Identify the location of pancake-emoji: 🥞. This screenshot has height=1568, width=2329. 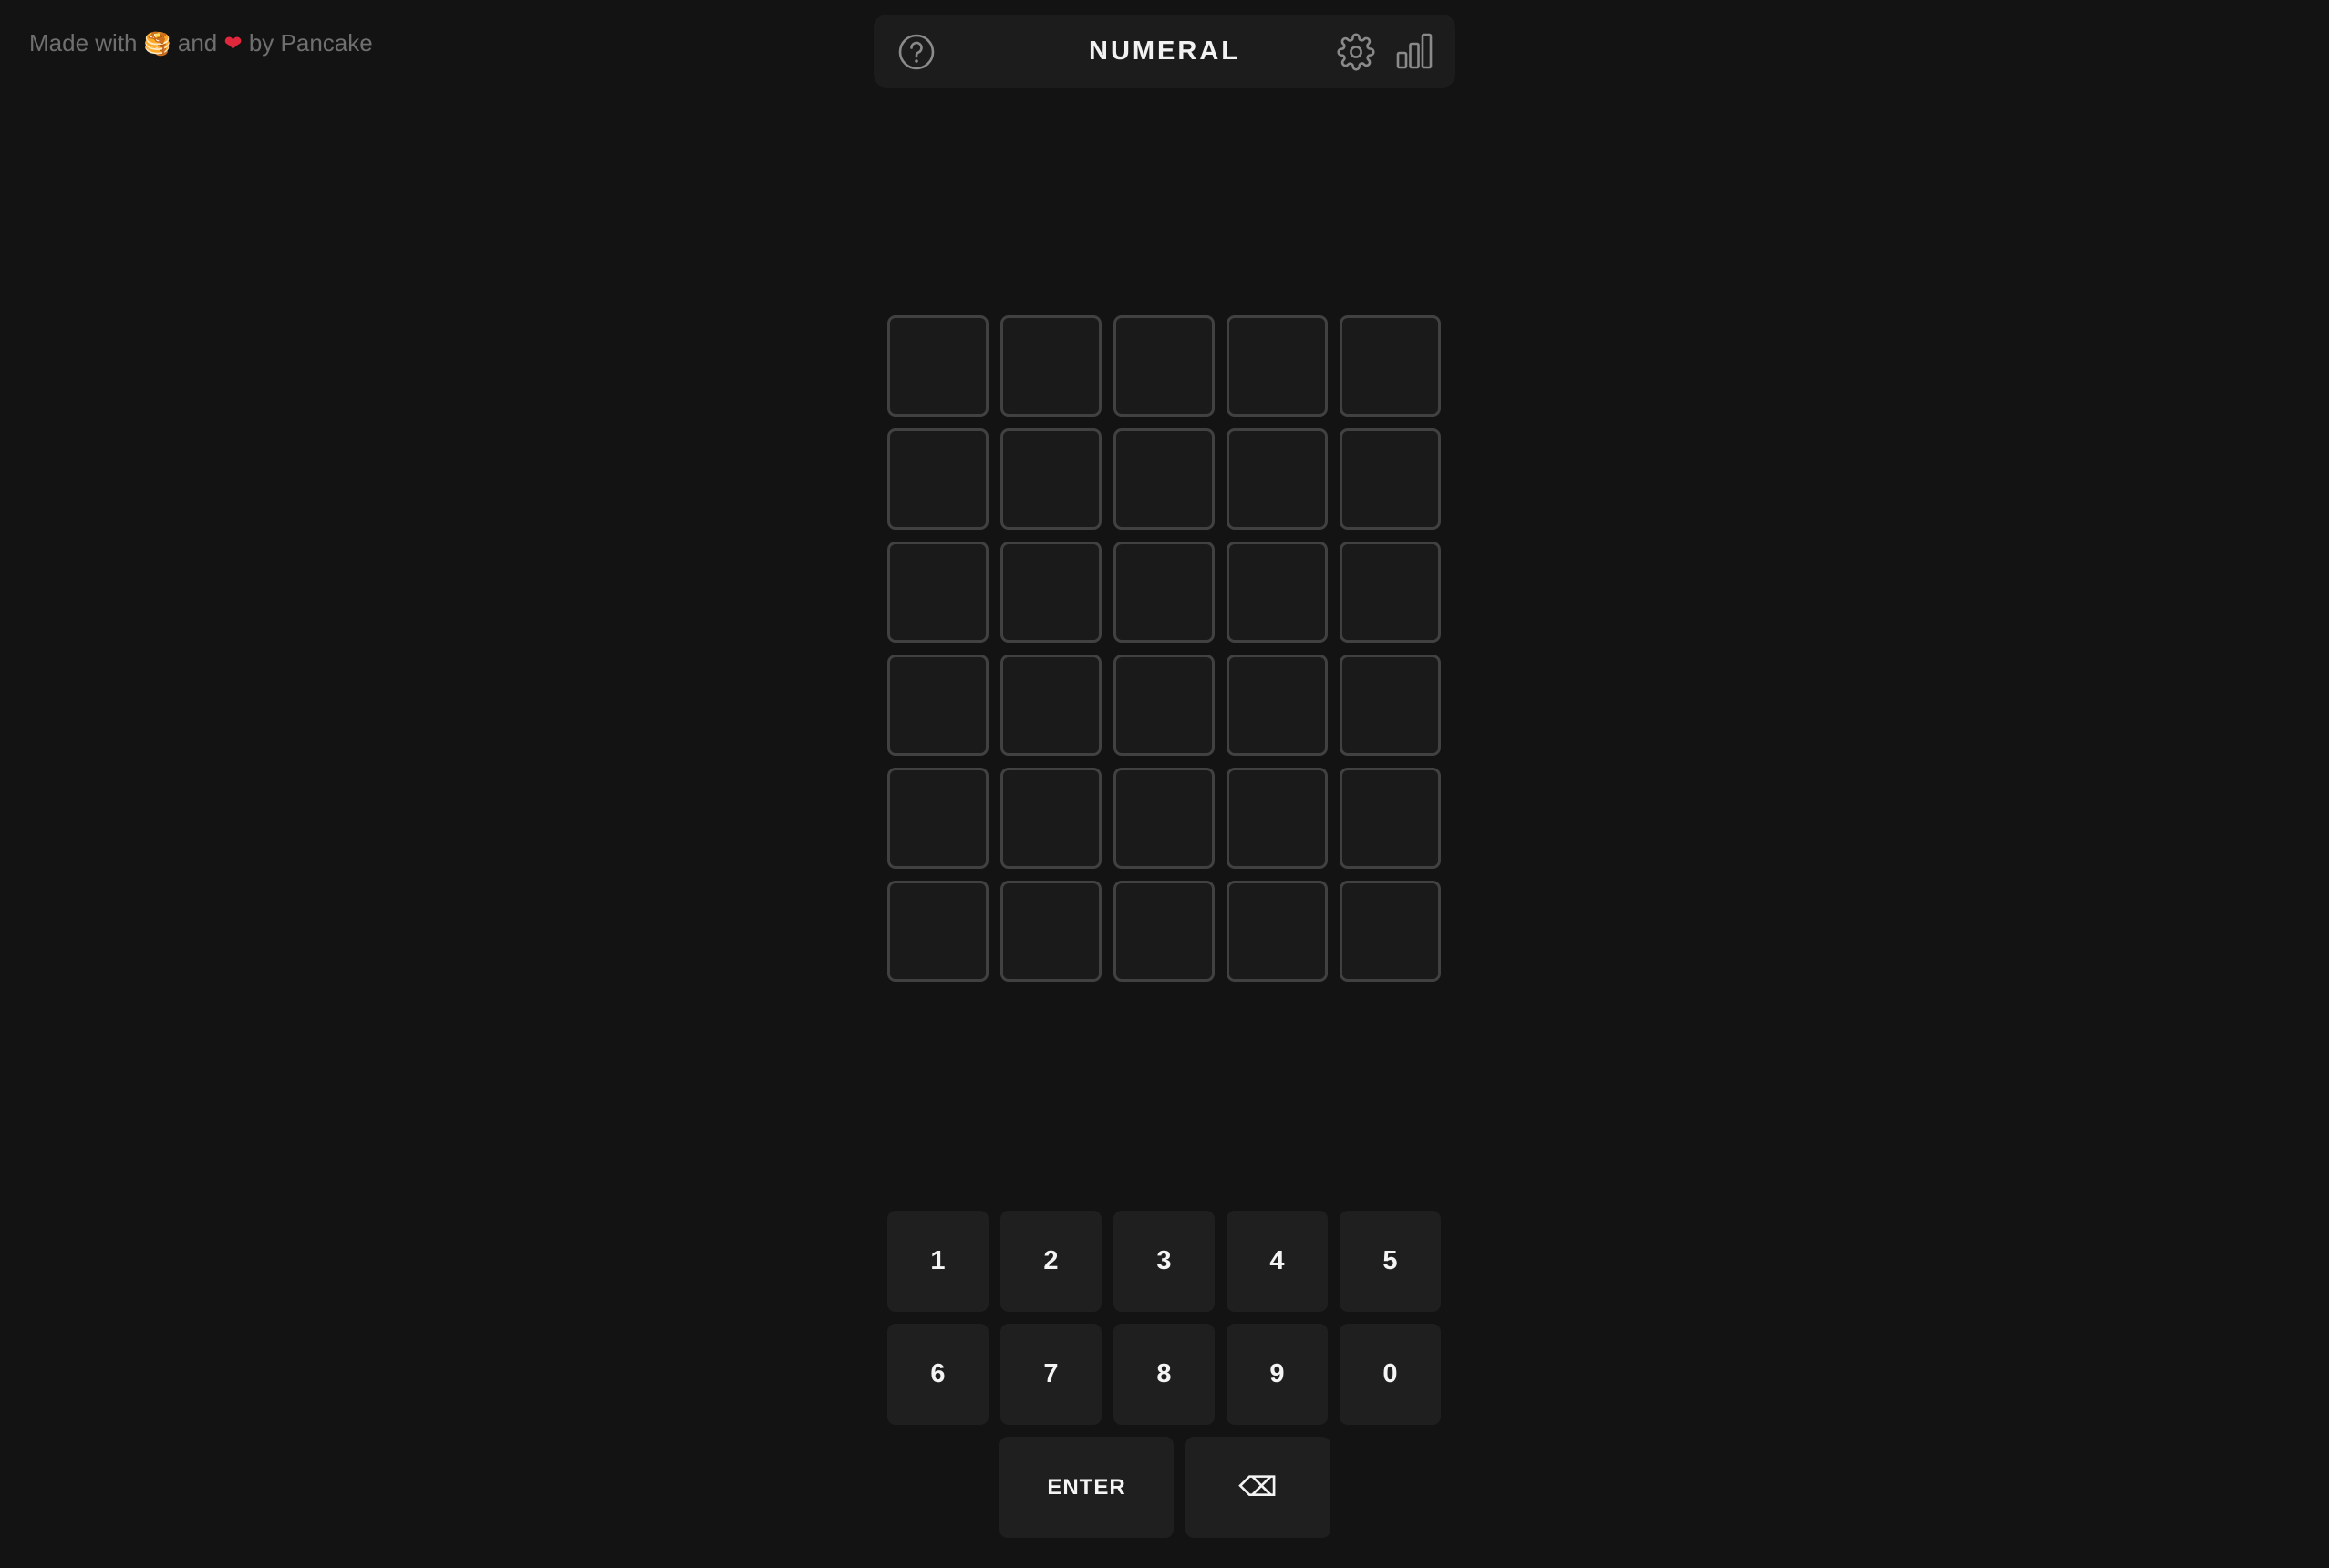
(157, 44).